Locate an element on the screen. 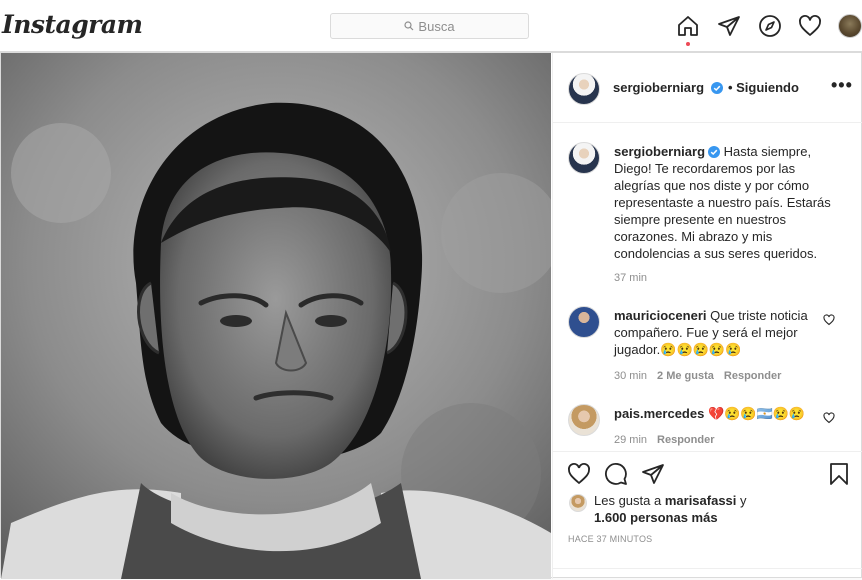 Image resolution: width=862 pixels, height=580 pixels. direct-icon is located at coordinates (729, 26).